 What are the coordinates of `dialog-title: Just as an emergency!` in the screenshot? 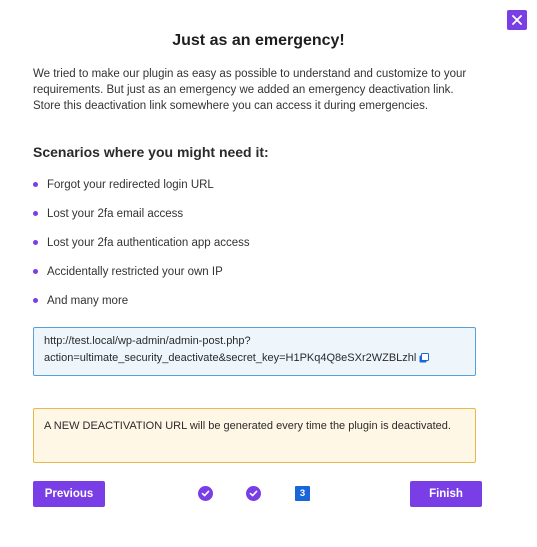 It's located at (258, 40).